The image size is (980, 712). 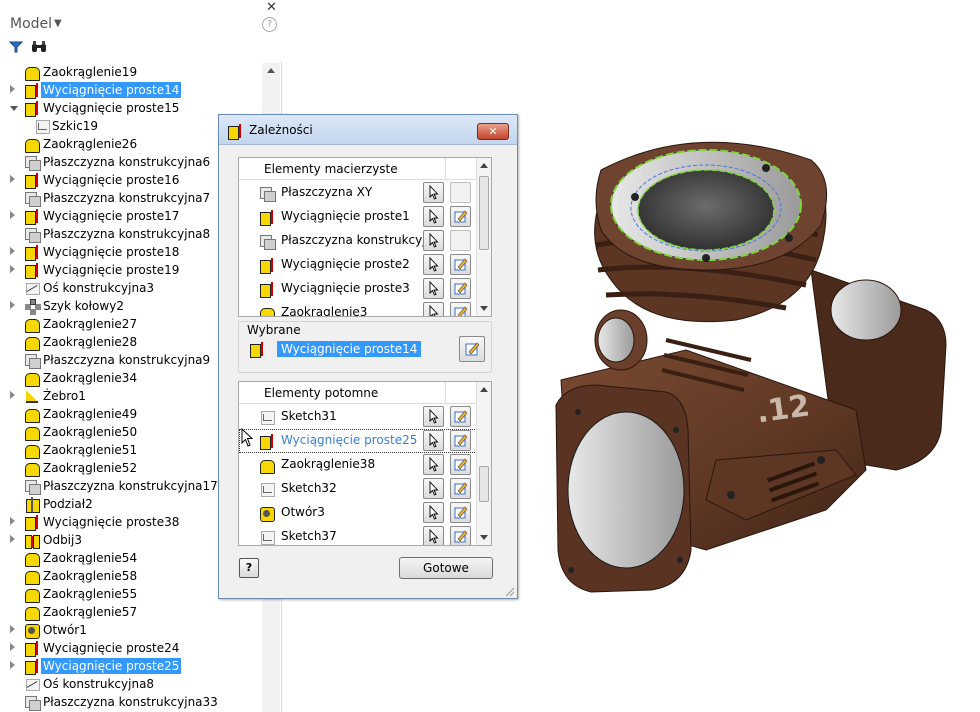 I want to click on parent-label: Płaszczyzna XY, so click(x=327, y=192).